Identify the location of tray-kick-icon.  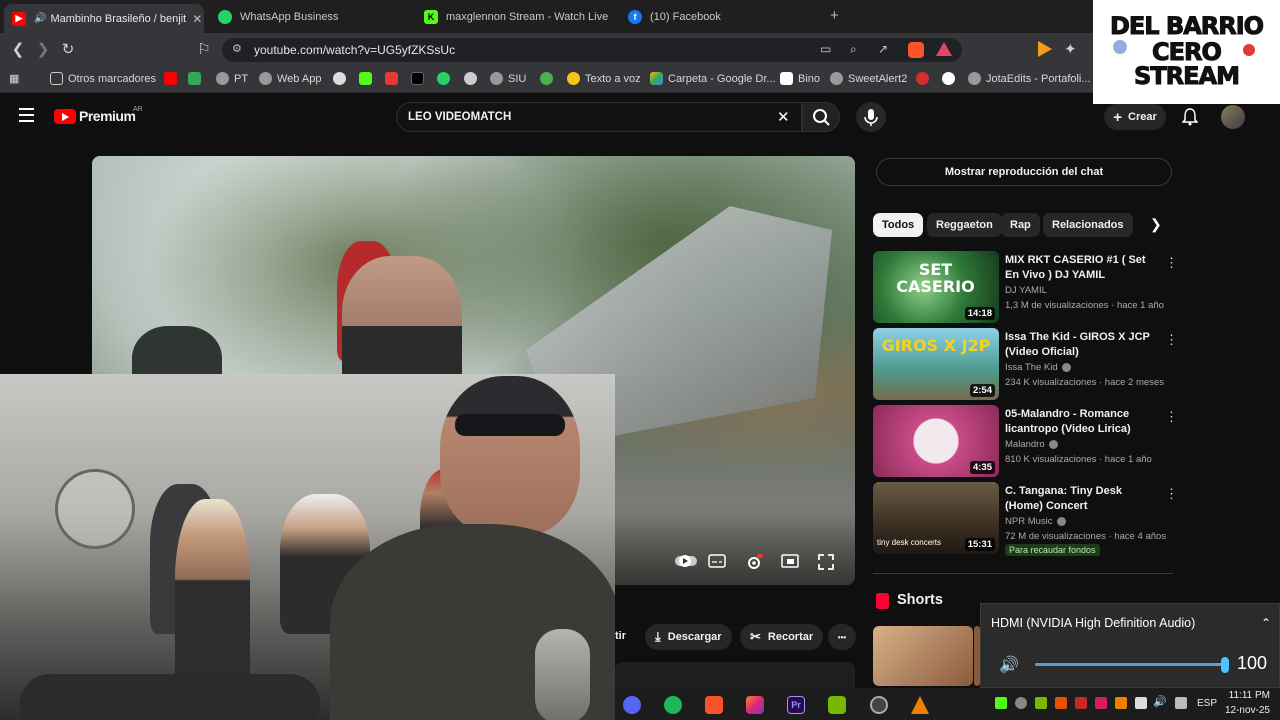
(1001, 703).